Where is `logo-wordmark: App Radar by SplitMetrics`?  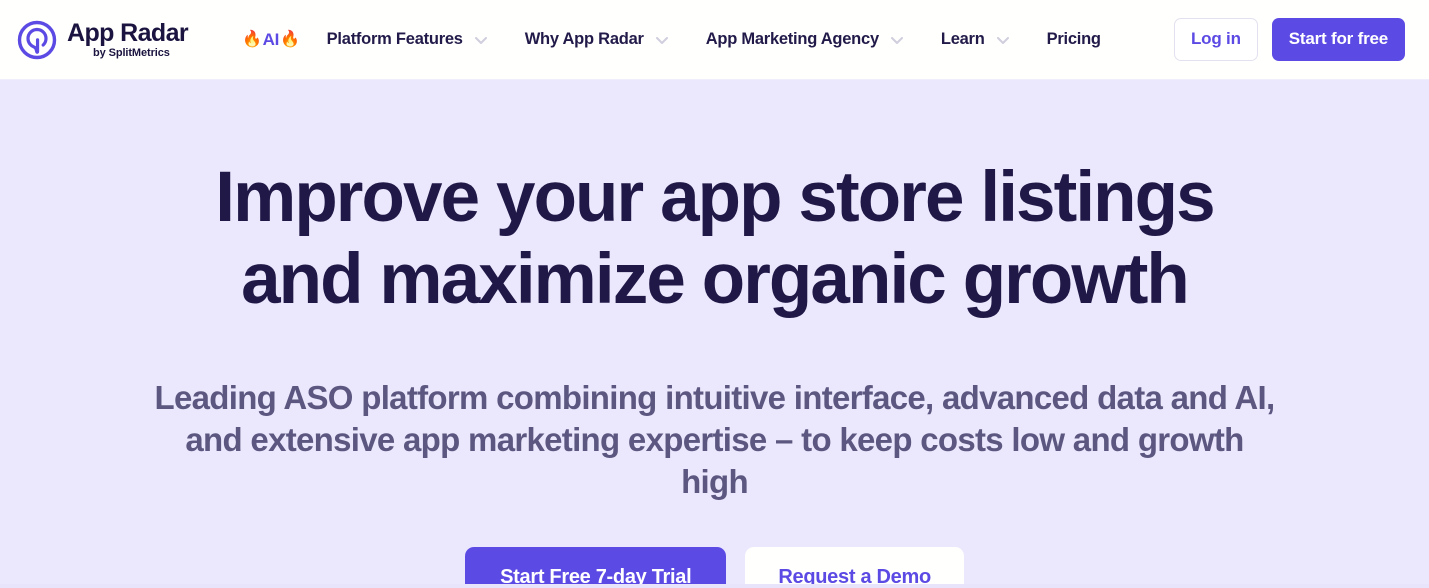 logo-wordmark: App Radar by SplitMetrics is located at coordinates (128, 39).